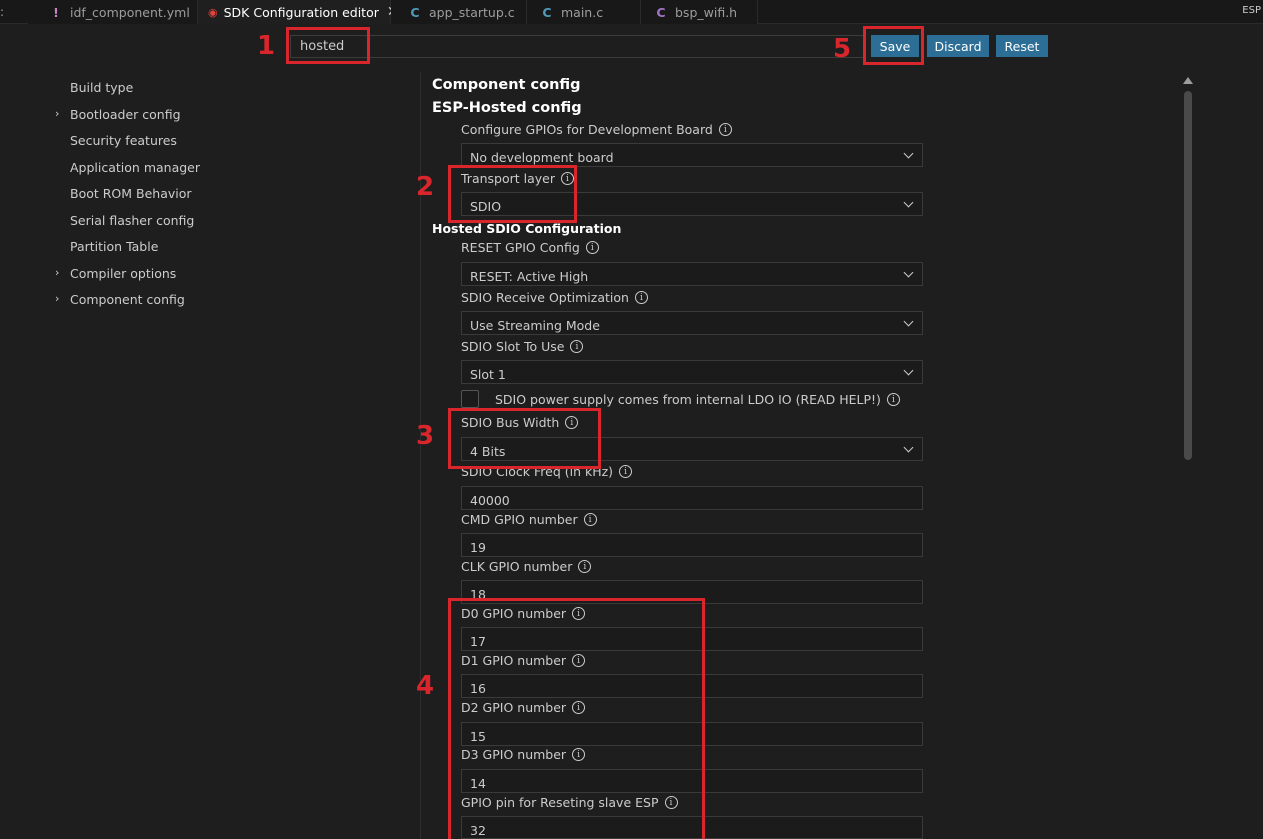  I want to click on setting-label-reset-cfg: RESET GPIO Config i, so click(530, 247).